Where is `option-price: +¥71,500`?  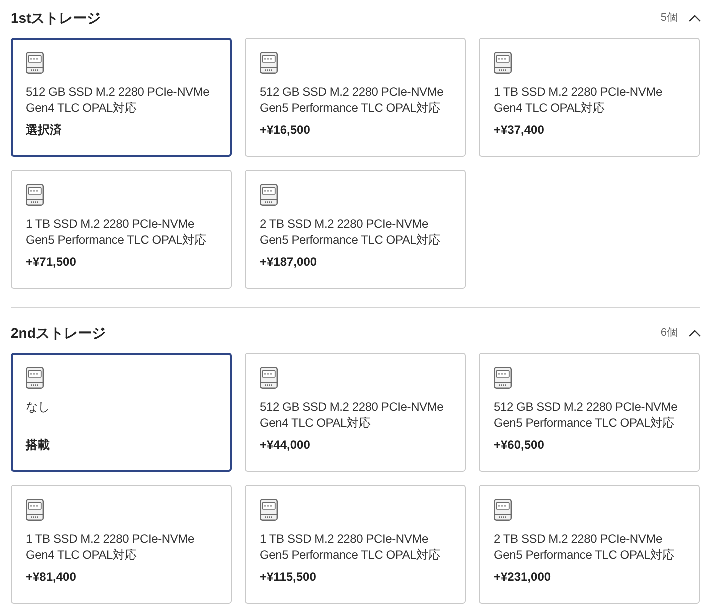 option-price: +¥71,500 is located at coordinates (52, 262).